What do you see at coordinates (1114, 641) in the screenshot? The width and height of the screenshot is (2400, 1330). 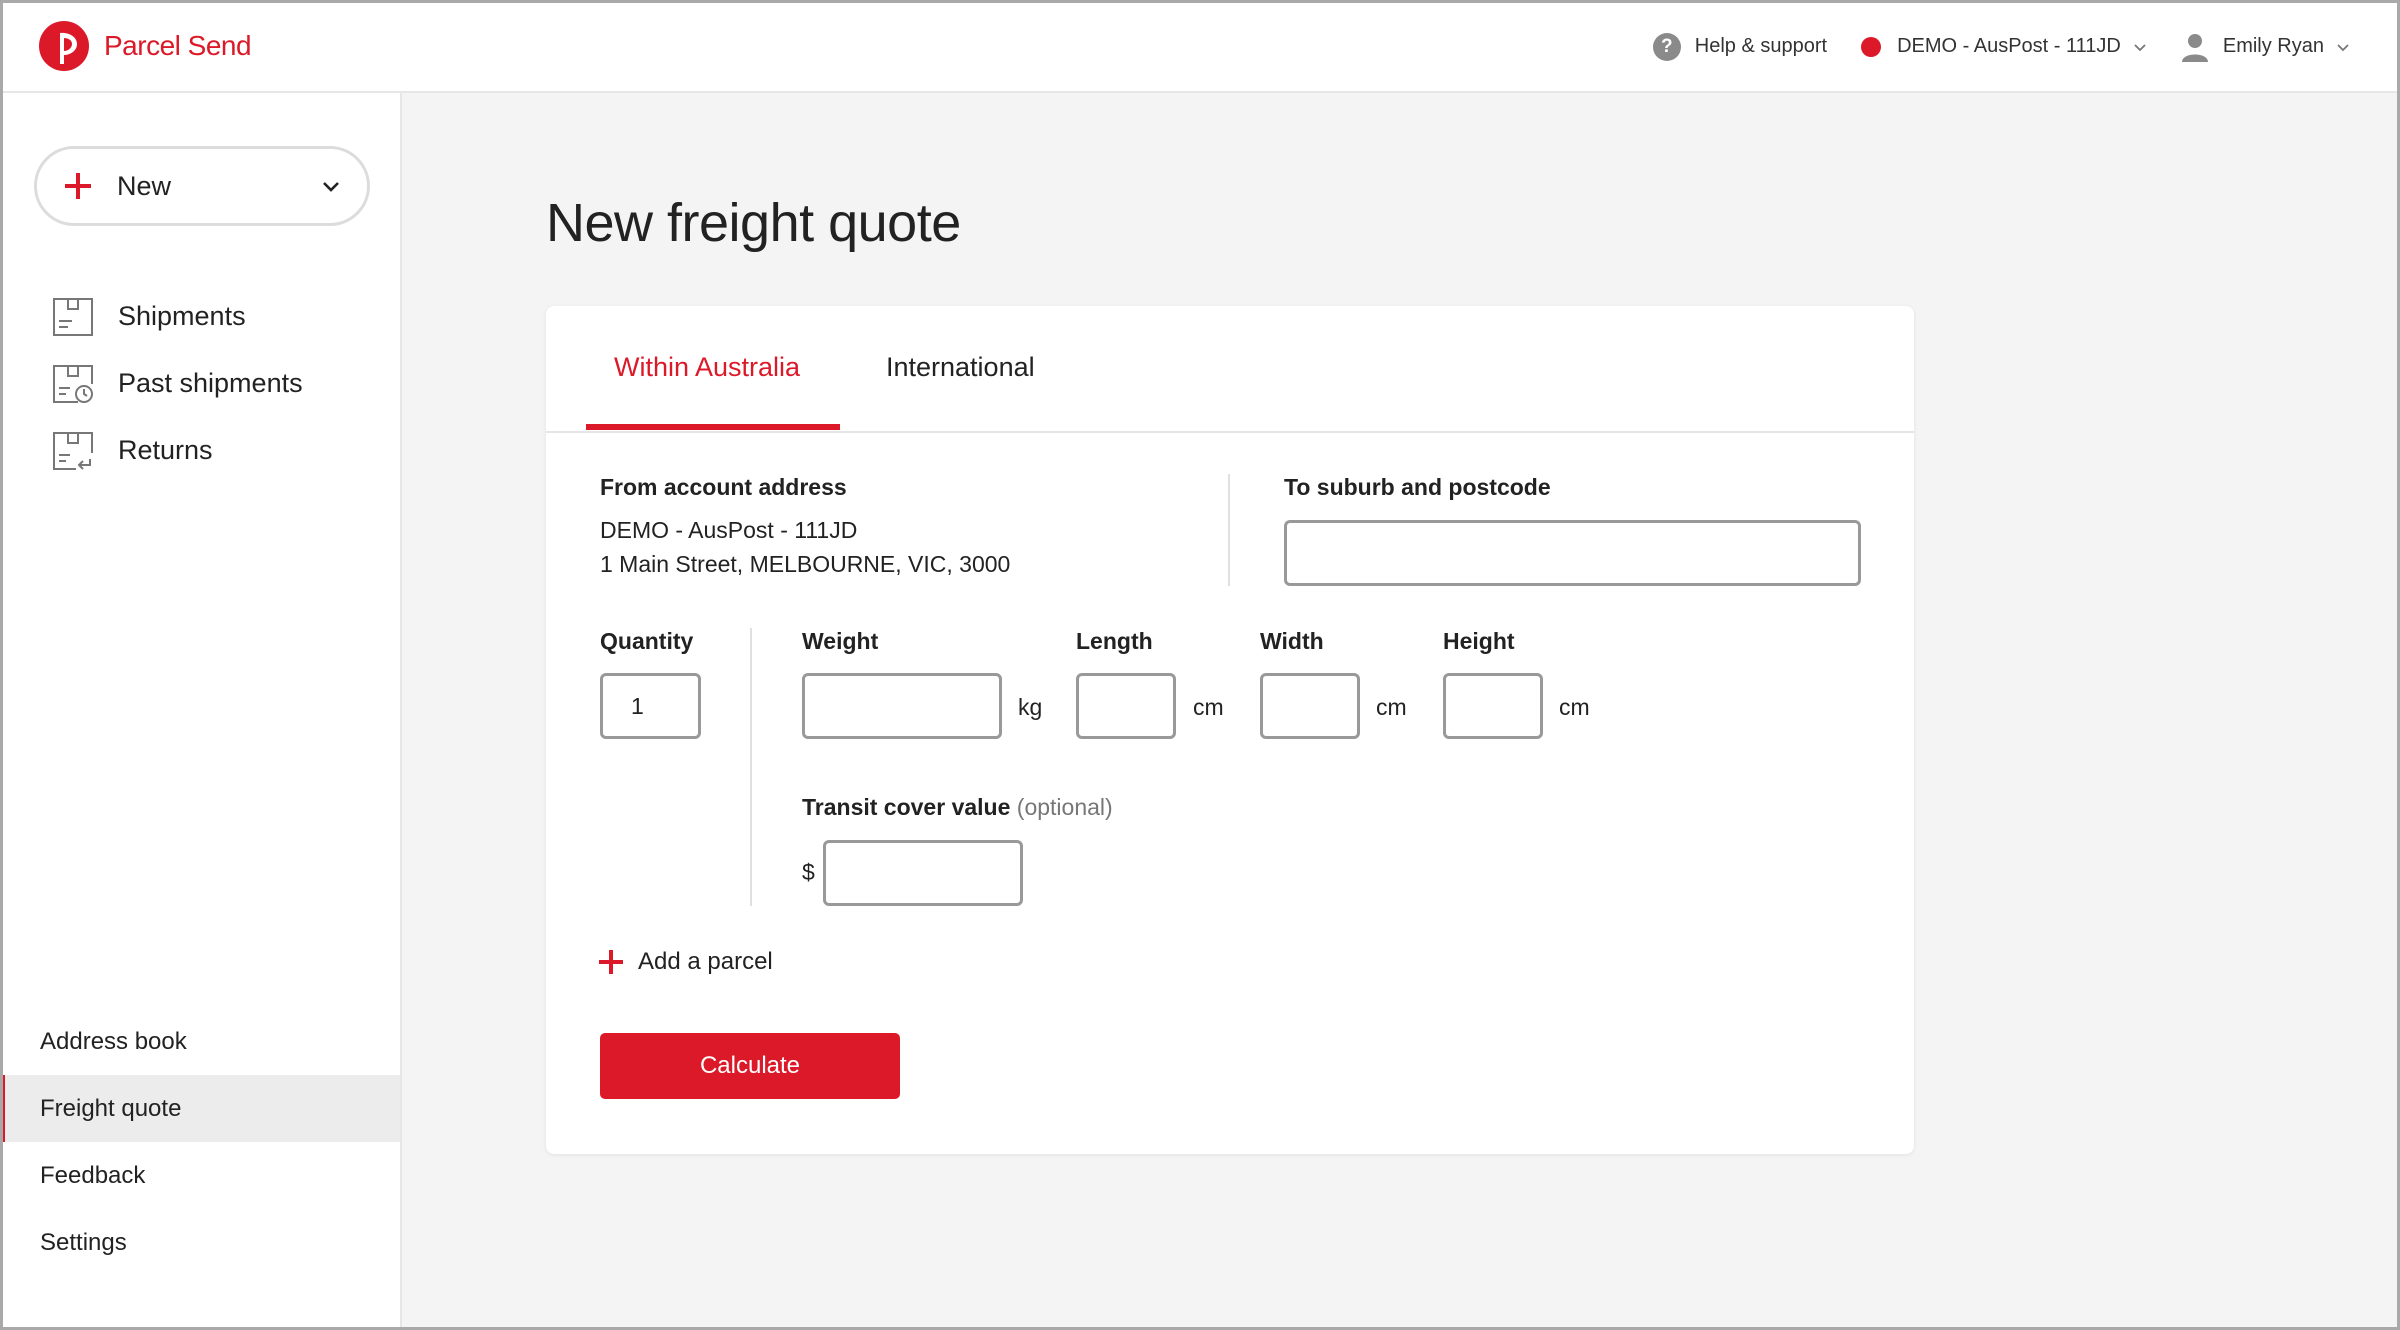 I see `length-label: Length` at bounding box center [1114, 641].